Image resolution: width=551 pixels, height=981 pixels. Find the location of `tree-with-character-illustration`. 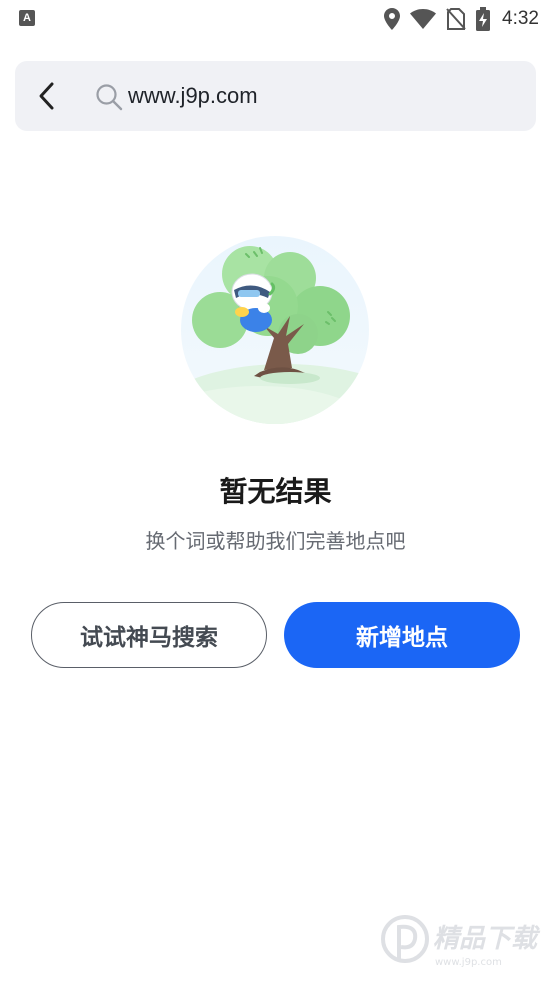

tree-with-character-illustration is located at coordinates (275, 330).